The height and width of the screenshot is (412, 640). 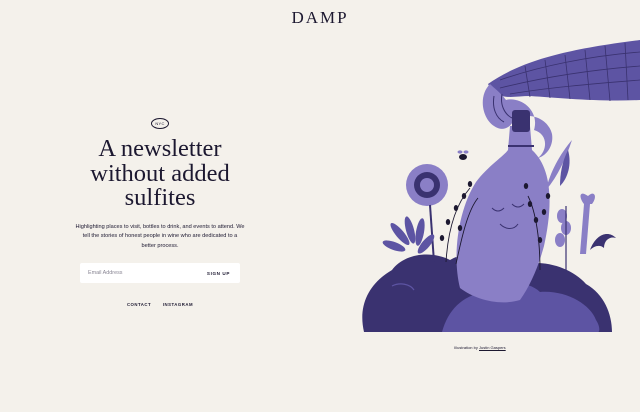 I want to click on title-line-1: A newsletter, so click(x=160, y=148).